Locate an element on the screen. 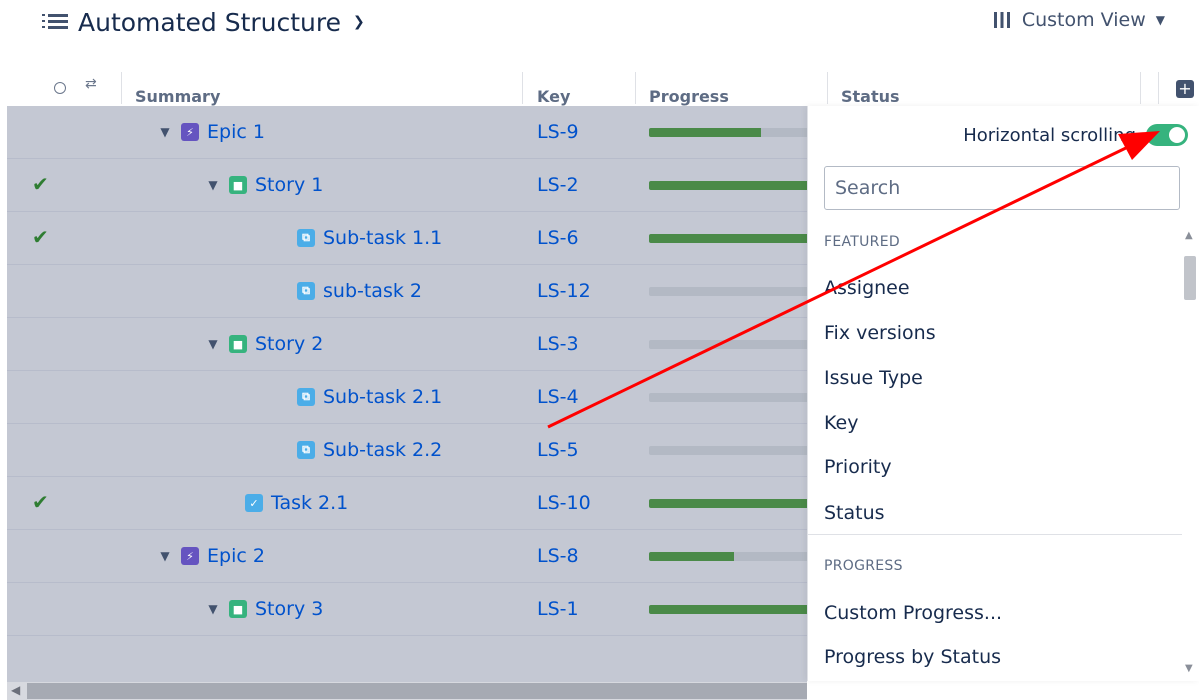 The image size is (1199, 700). swap-icon: ⇄ is located at coordinates (91, 84).